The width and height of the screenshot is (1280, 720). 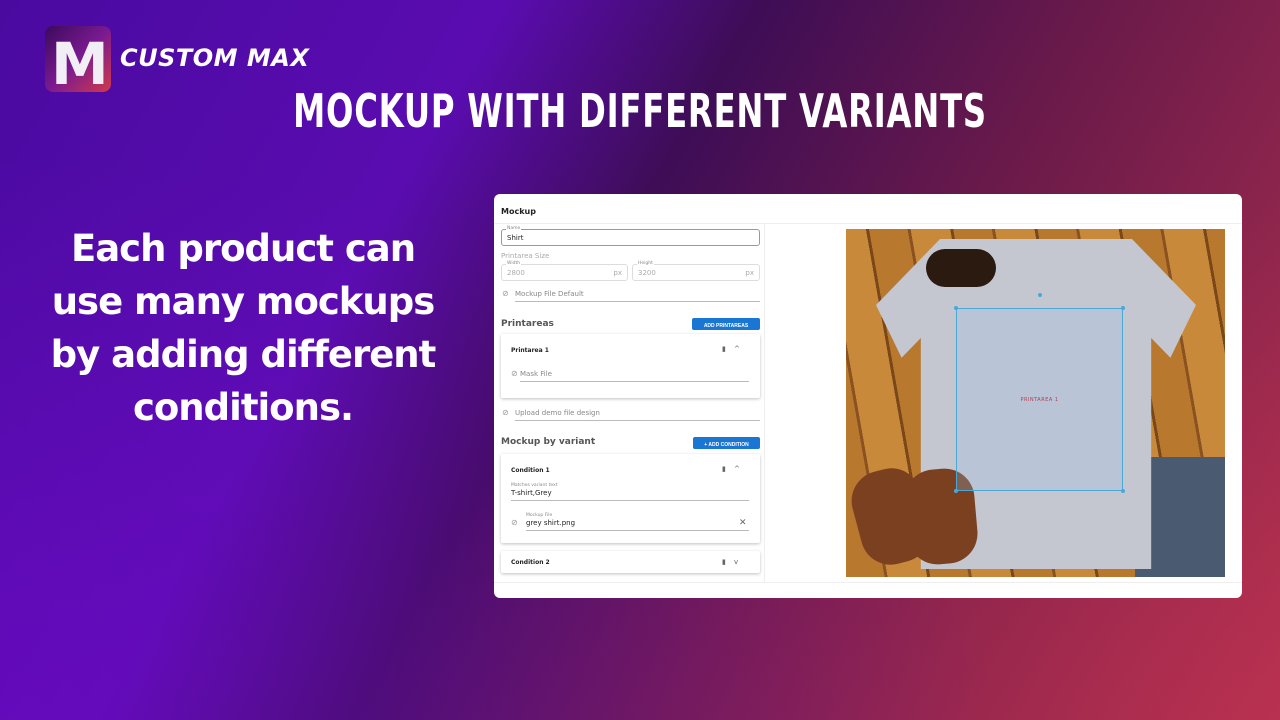 I want to click on headline: MOCKUP WITH DIFFERENT VARIANTS, so click(x=640, y=111).